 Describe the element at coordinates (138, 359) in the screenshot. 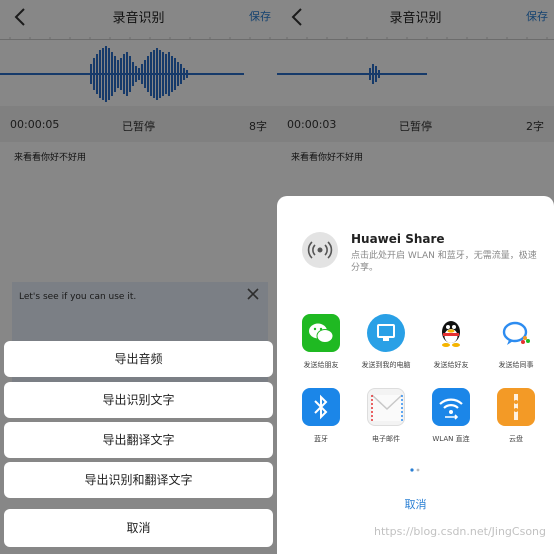

I see `export-audio-button: 导出音频` at that location.